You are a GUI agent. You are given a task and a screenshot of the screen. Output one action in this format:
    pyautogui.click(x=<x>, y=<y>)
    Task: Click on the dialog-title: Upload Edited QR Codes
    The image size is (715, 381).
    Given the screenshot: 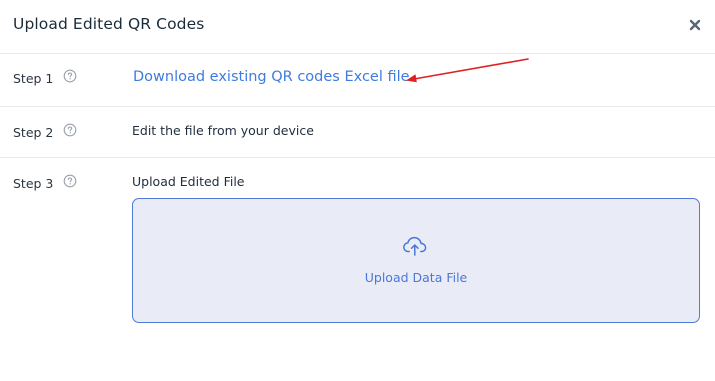 What is the action you would take?
    pyautogui.click(x=109, y=24)
    